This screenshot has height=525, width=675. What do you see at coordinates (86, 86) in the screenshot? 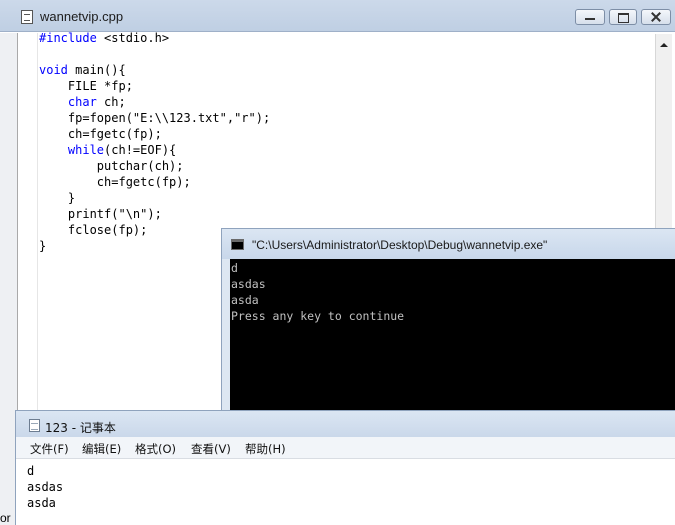
I see `code-line: FILE *fp;` at bounding box center [86, 86].